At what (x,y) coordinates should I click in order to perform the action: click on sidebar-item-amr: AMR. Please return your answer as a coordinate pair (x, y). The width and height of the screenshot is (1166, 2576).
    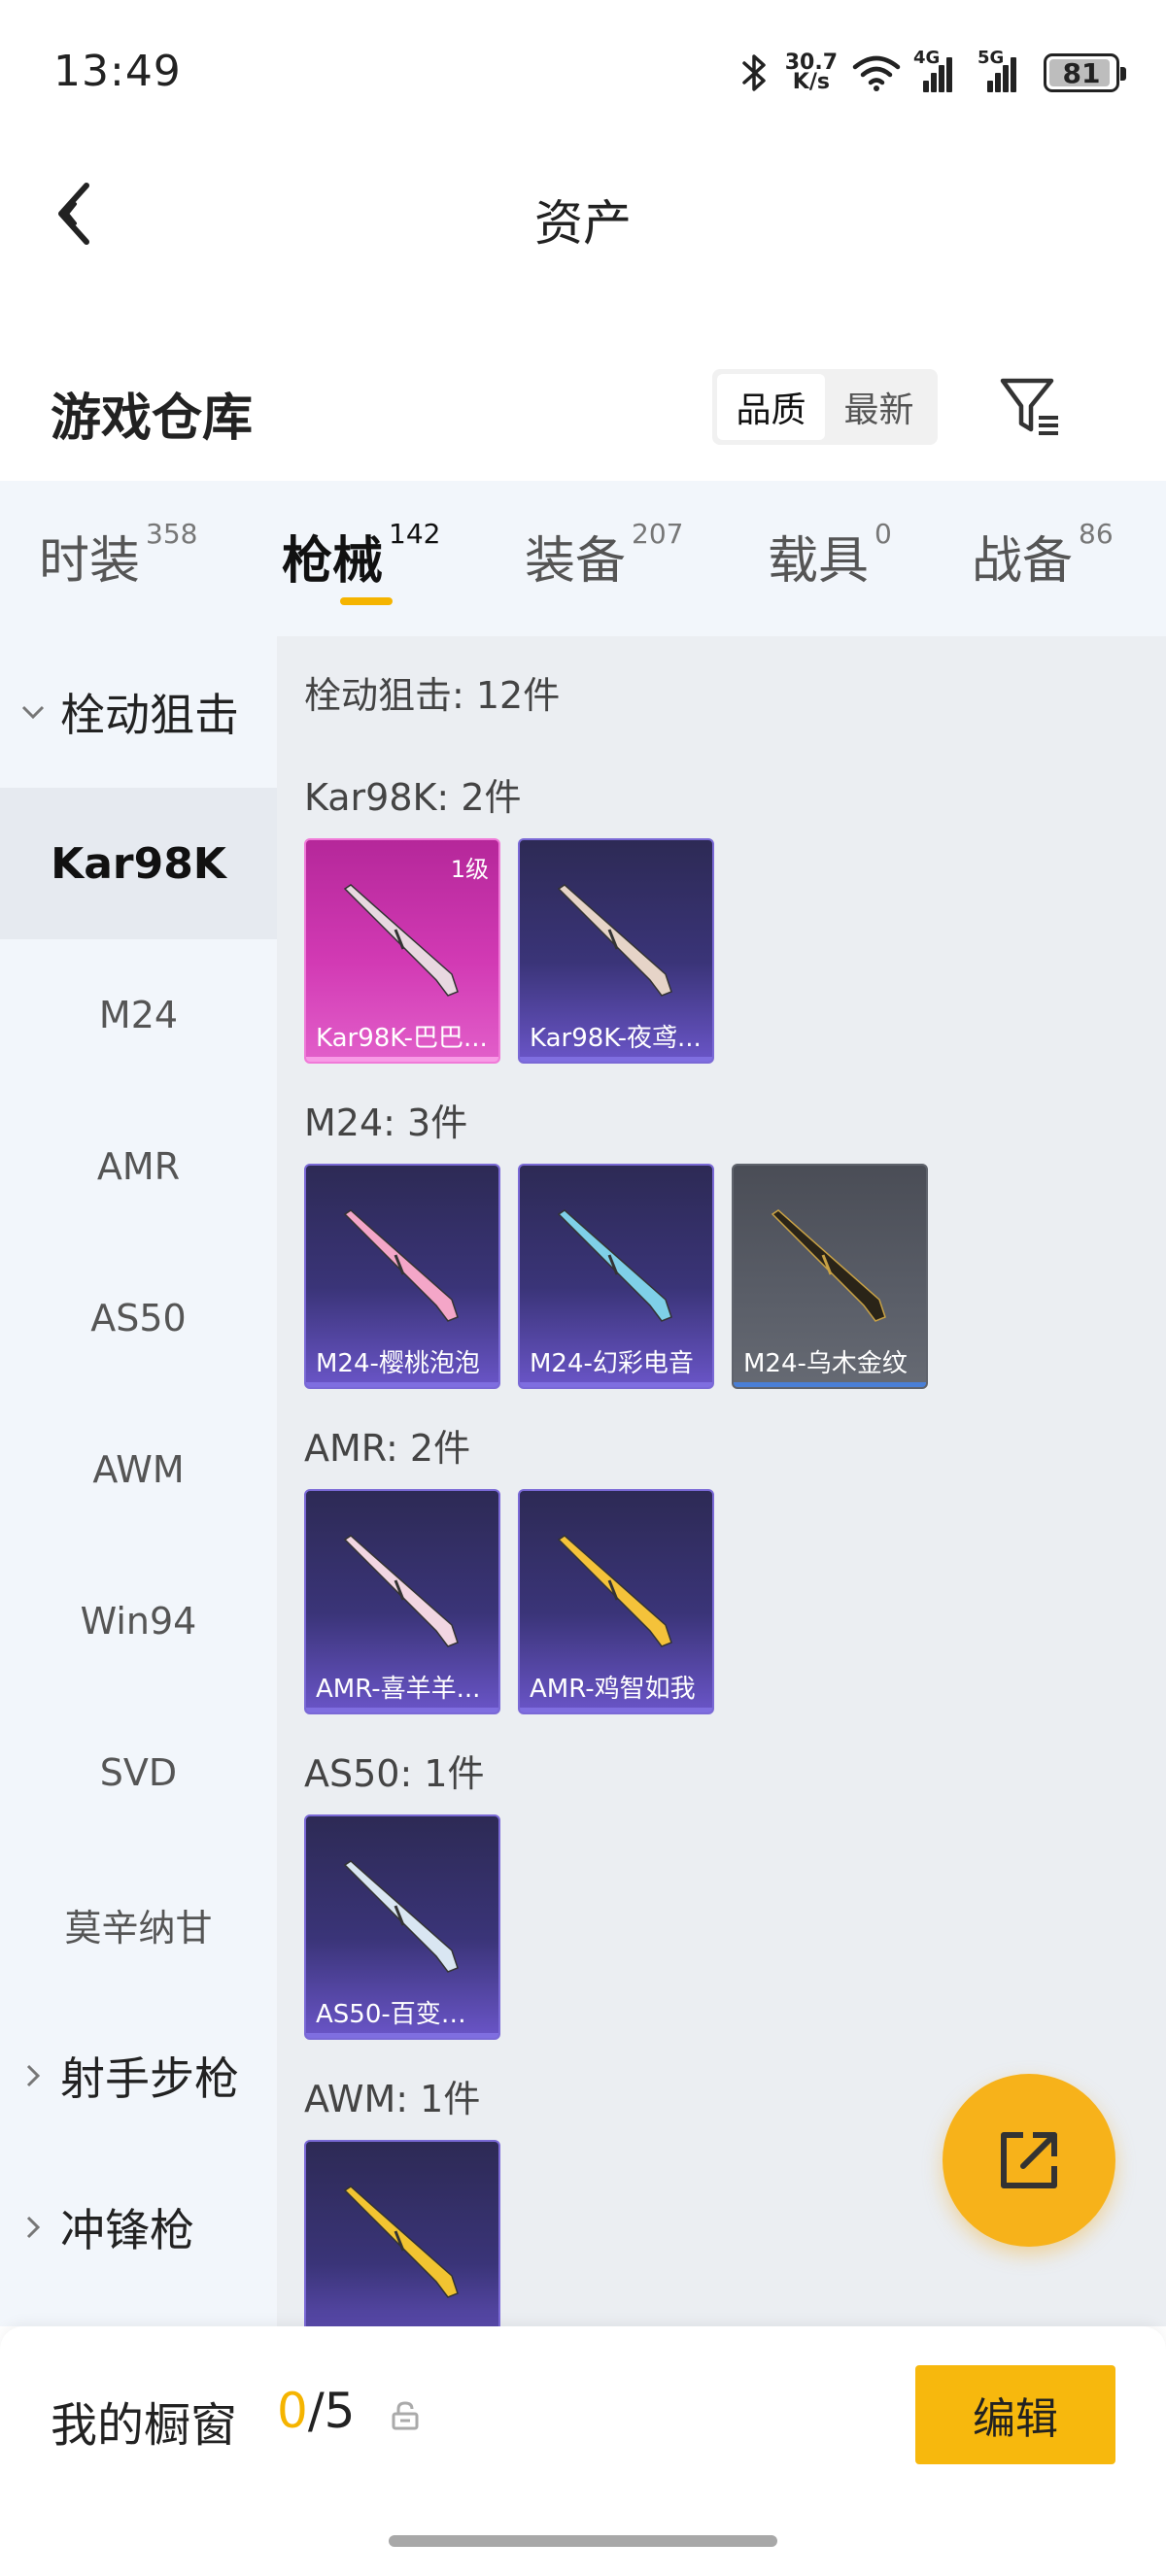
    Looking at the image, I should click on (138, 1166).